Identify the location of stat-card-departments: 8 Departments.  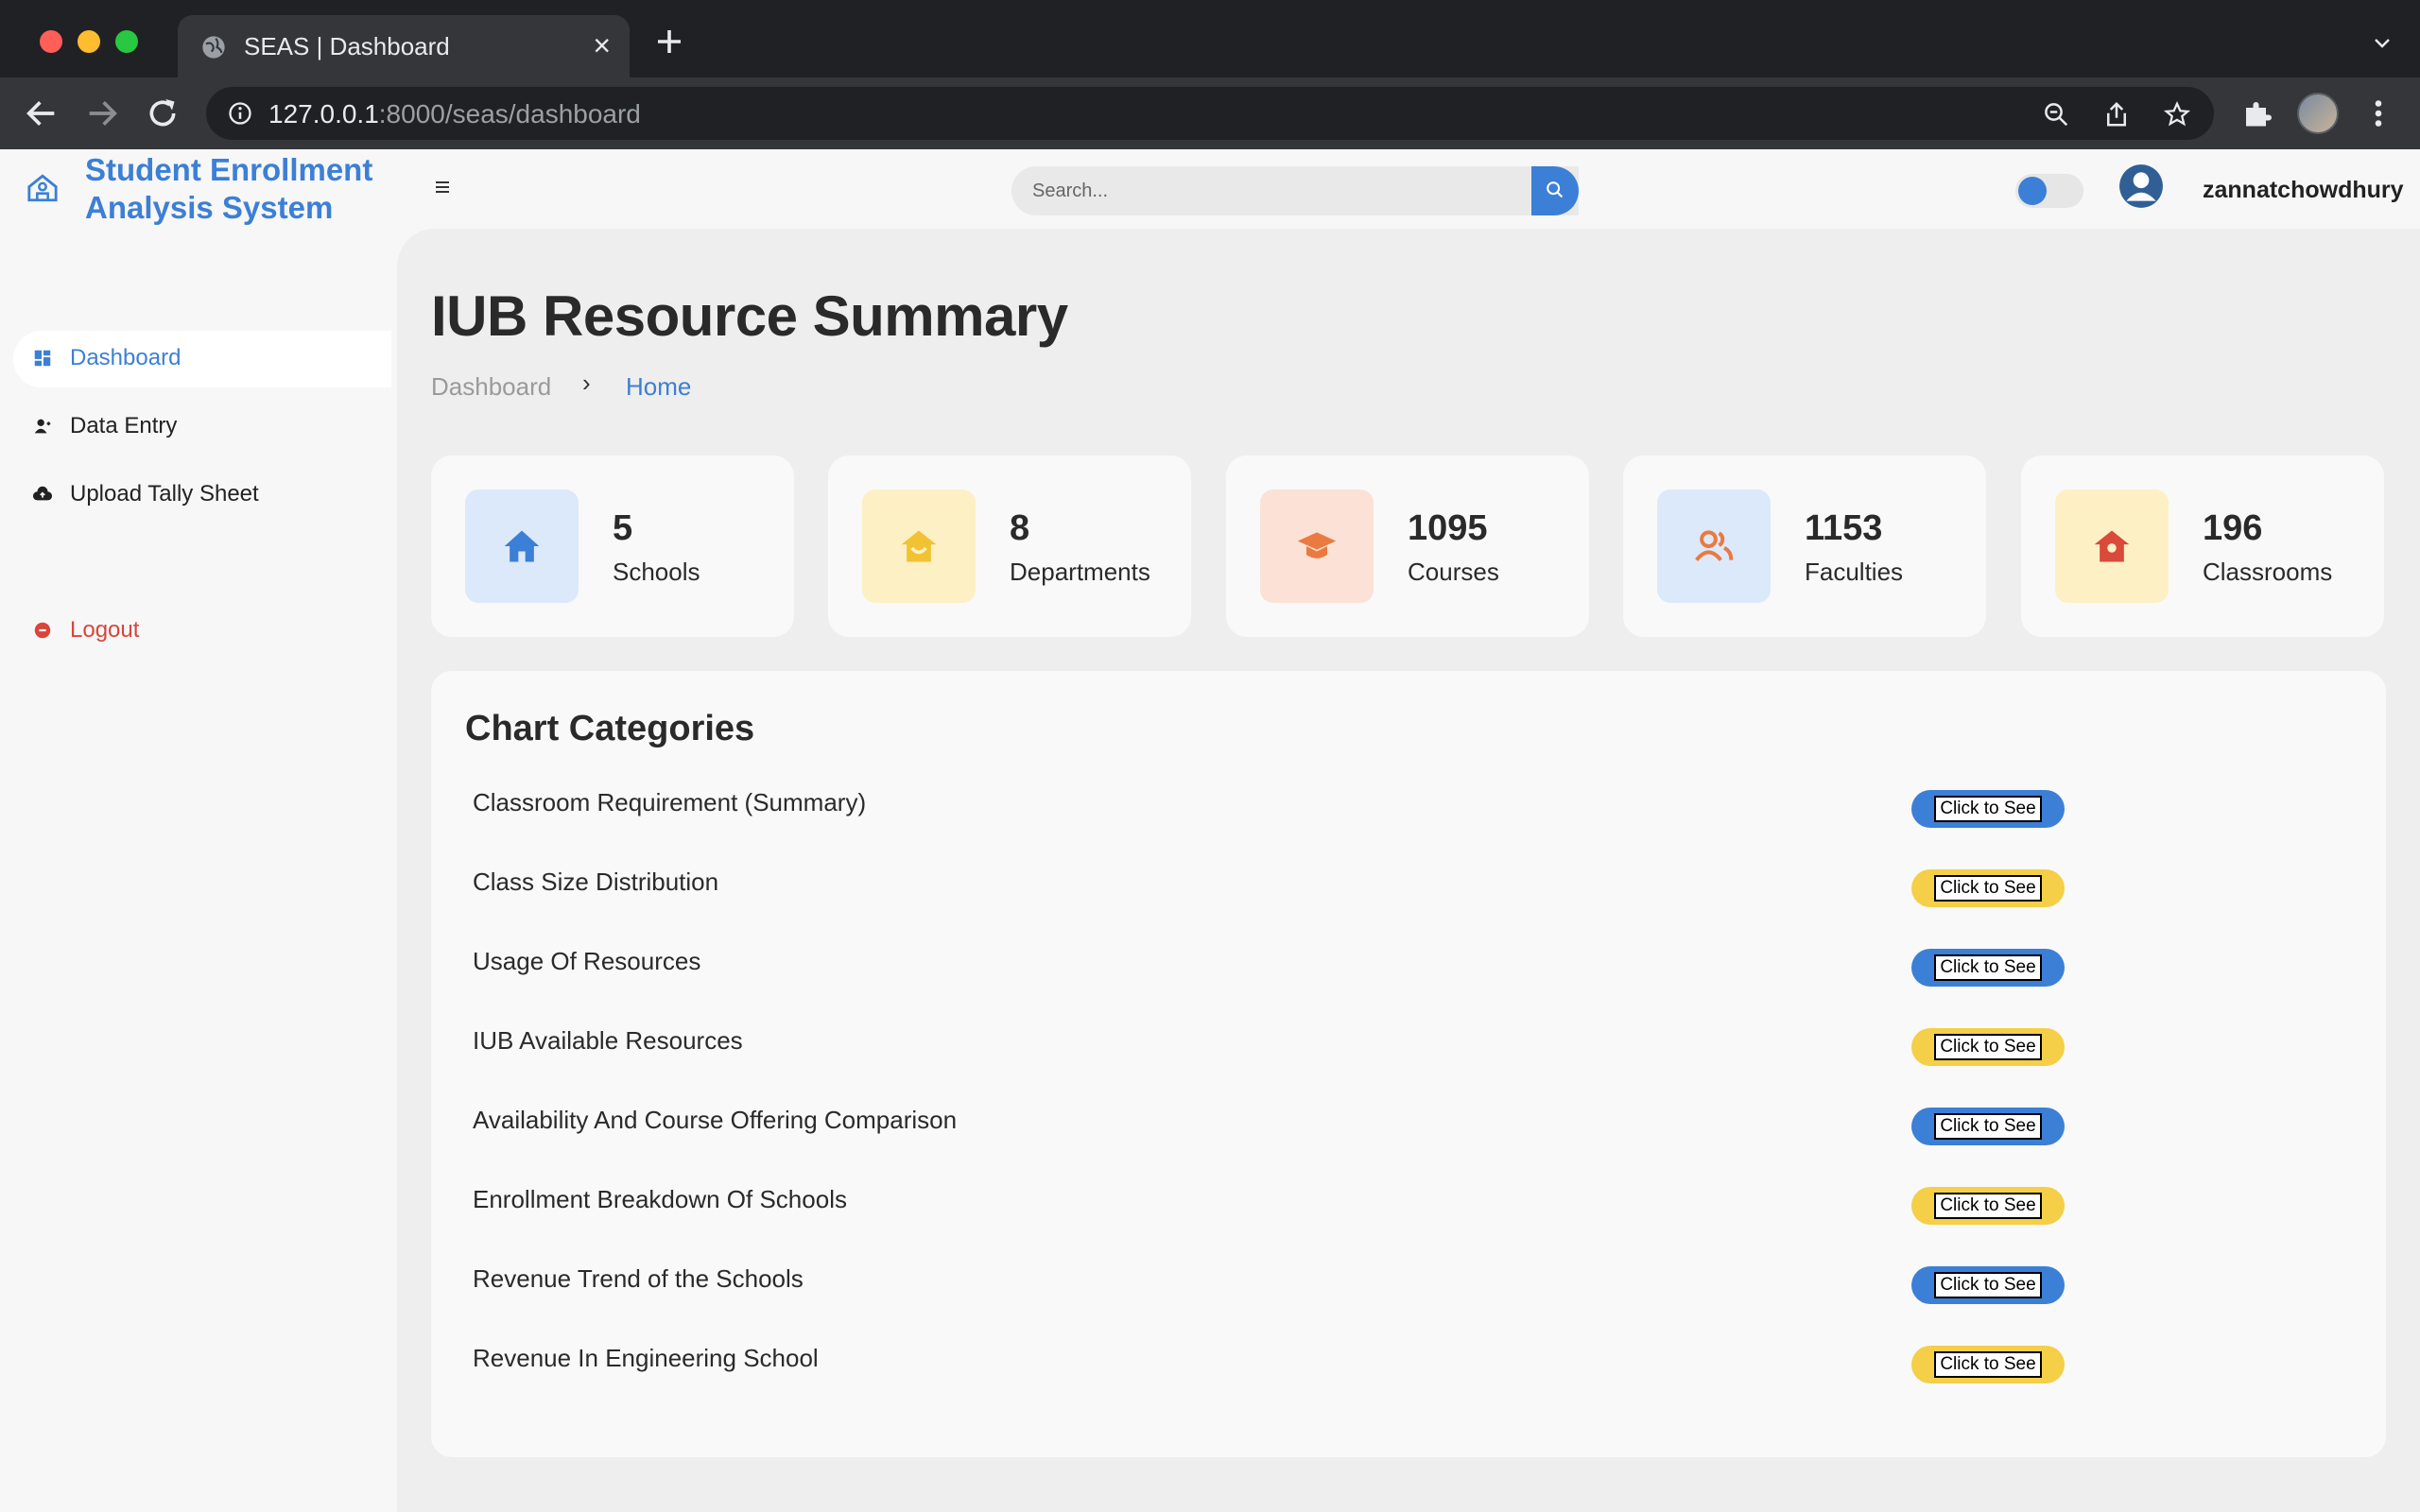
(1009, 546).